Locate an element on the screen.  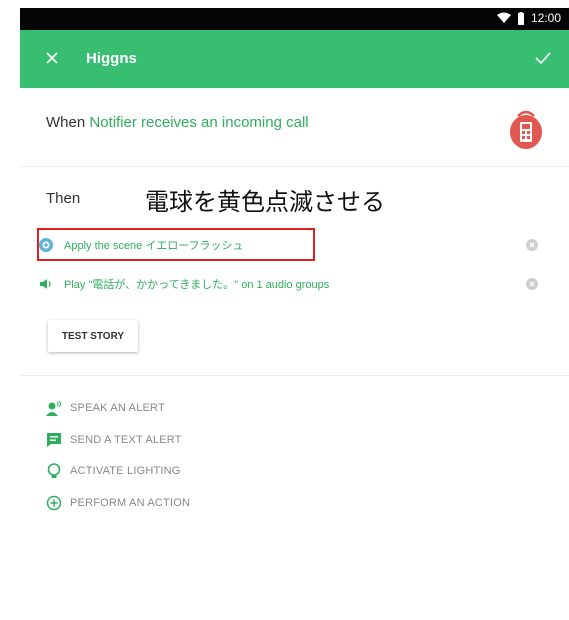
status-time: 12:00 is located at coordinates (545, 18).